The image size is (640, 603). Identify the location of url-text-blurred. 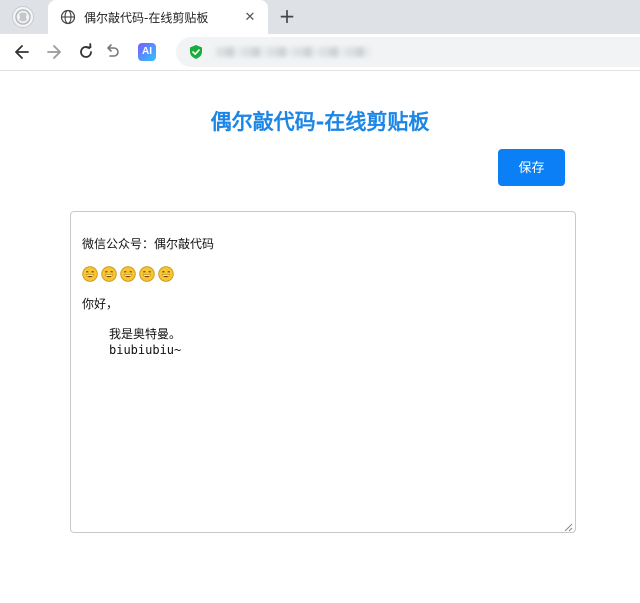
(293, 52).